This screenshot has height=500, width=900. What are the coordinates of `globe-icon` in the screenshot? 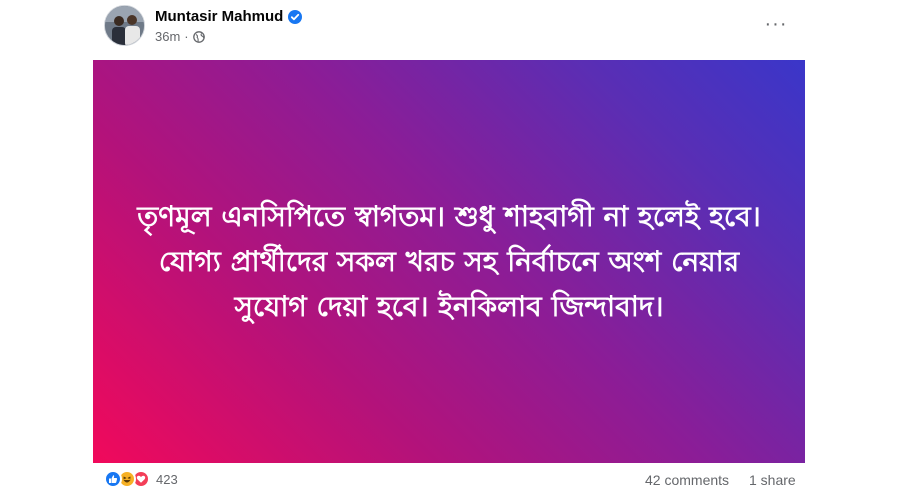 It's located at (198, 36).